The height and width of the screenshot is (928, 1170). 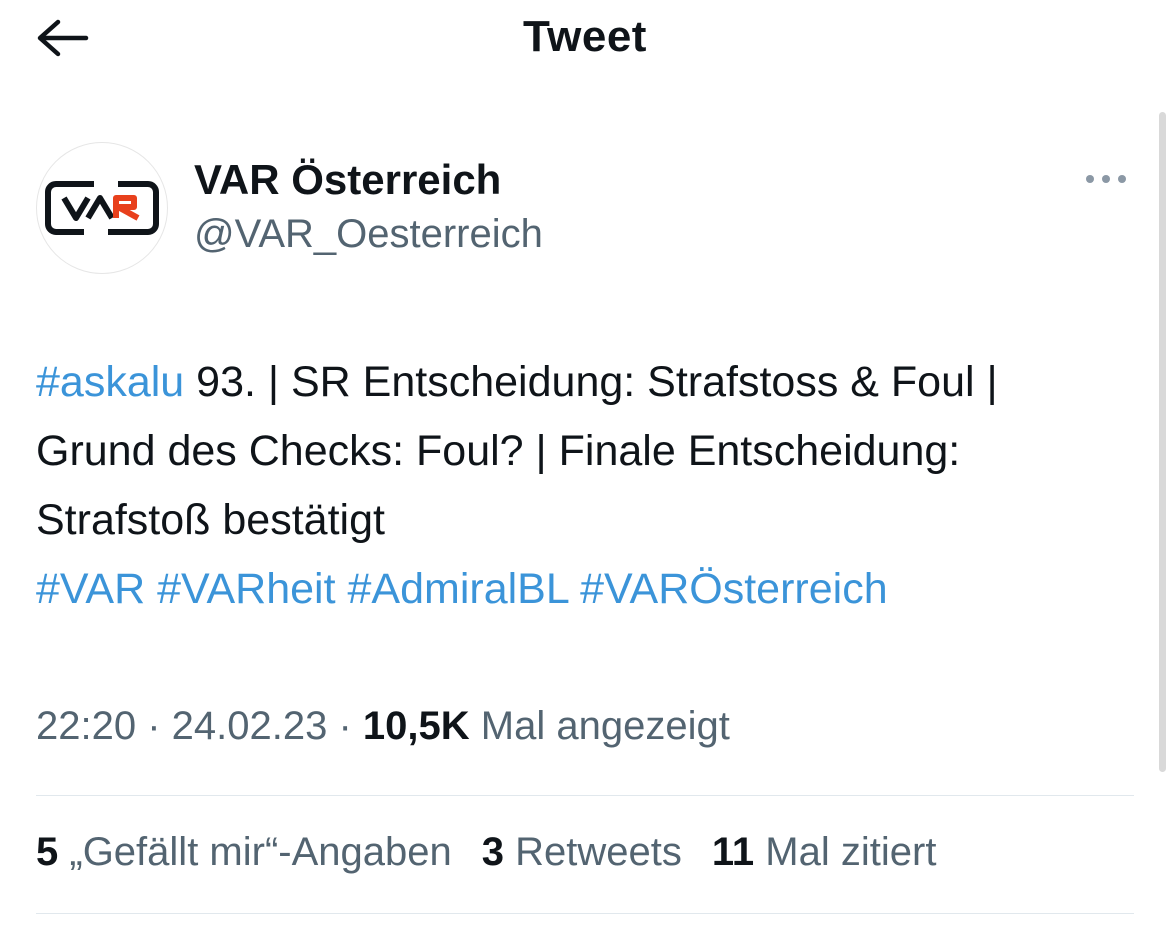 What do you see at coordinates (347, 180) in the screenshot?
I see `author-display-name: VAR Österreich` at bounding box center [347, 180].